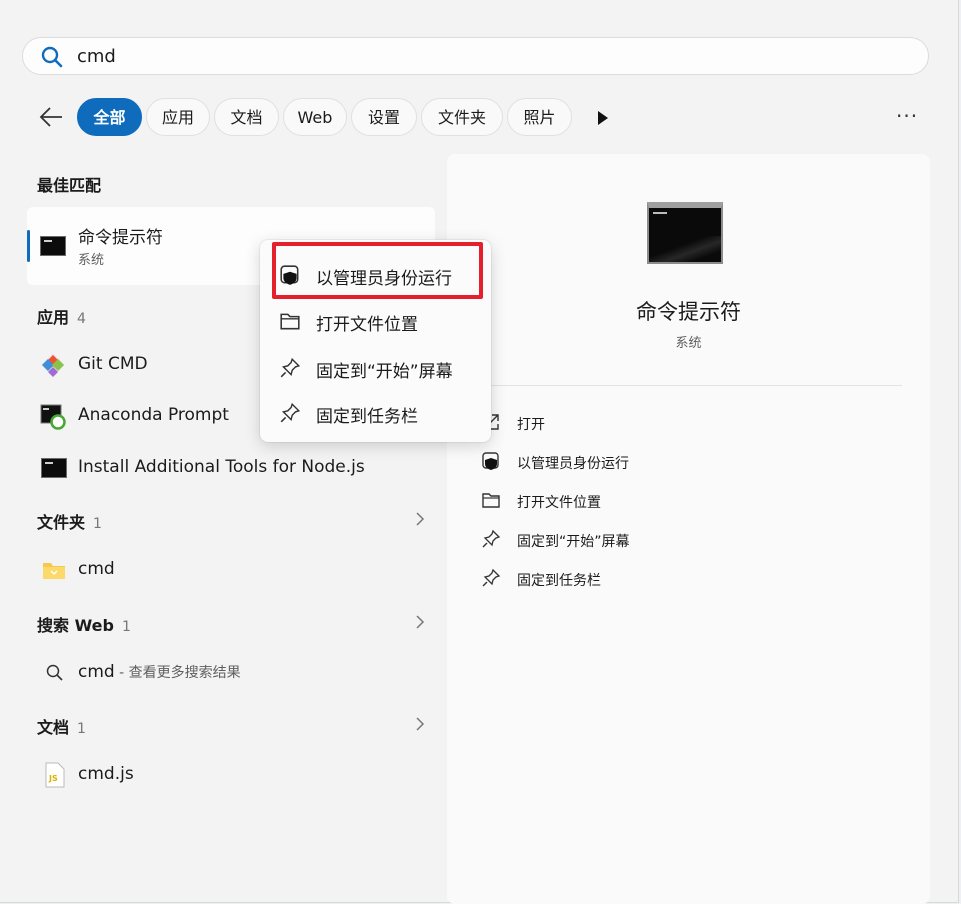  What do you see at coordinates (91, 260) in the screenshot?
I see `best-match-subtitle: 系统` at bounding box center [91, 260].